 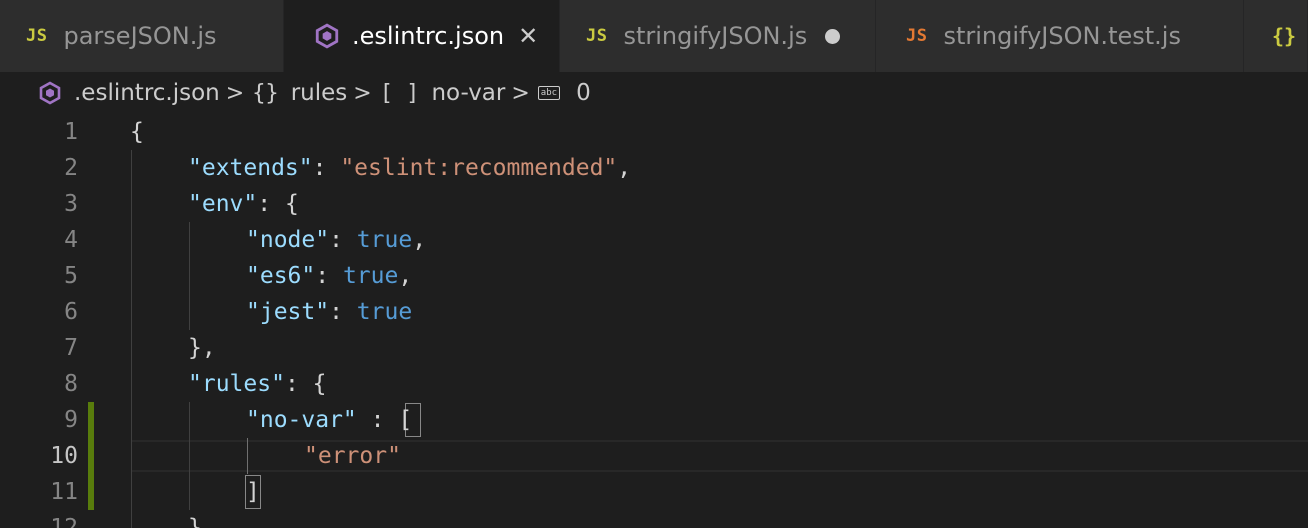 What do you see at coordinates (654, 519) in the screenshot?
I see `code-line: 12 },` at bounding box center [654, 519].